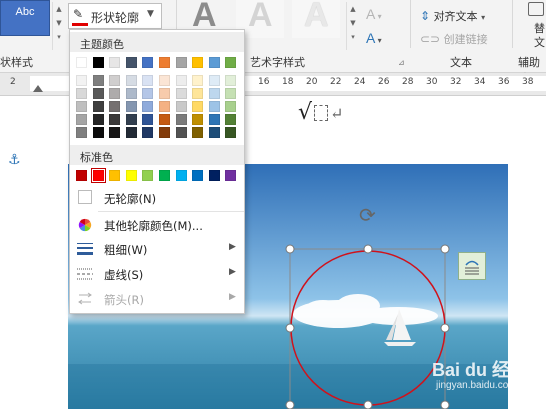 The height and width of the screenshot is (409, 546). What do you see at coordinates (157, 249) in the screenshot?
I see `weight-option: 粗细(W) ▶` at bounding box center [157, 249].